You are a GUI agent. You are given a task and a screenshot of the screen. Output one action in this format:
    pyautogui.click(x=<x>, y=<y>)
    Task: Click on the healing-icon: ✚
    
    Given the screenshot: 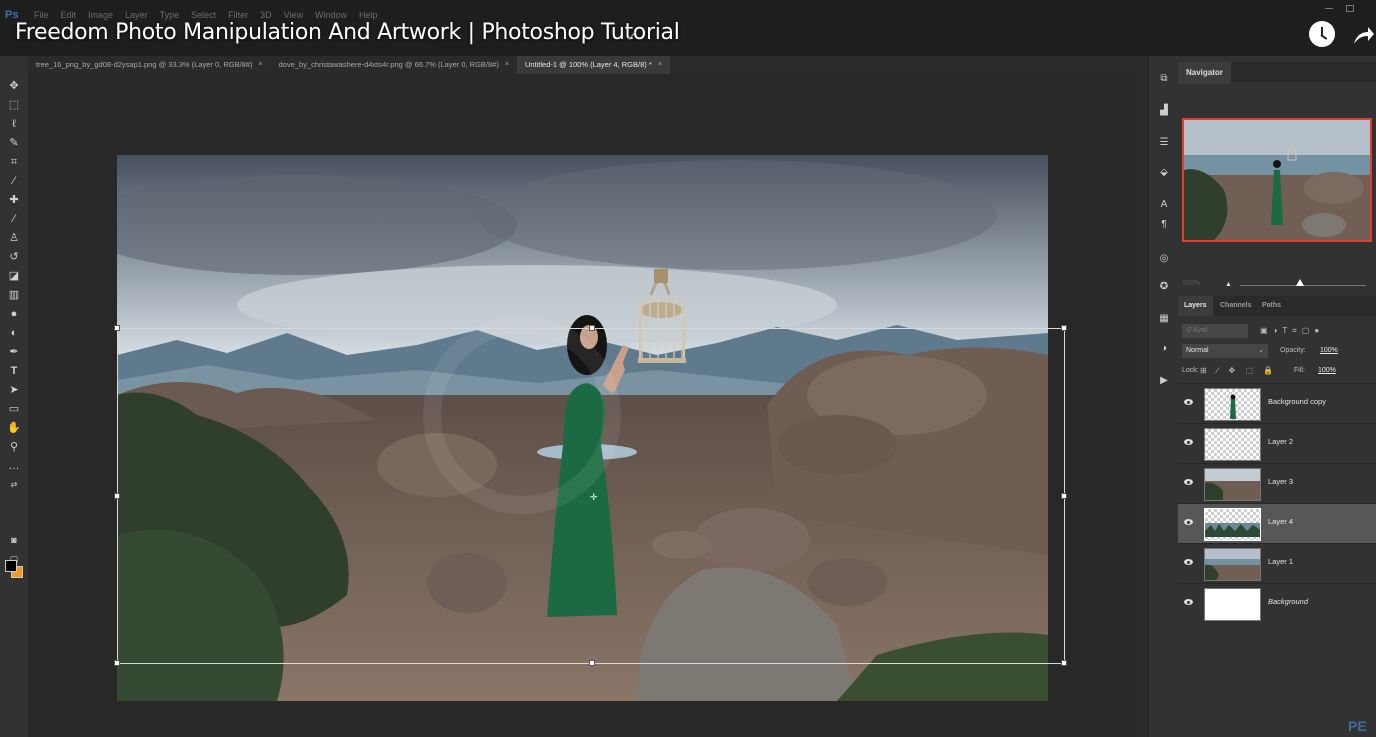 What is the action you would take?
    pyautogui.click(x=14, y=200)
    